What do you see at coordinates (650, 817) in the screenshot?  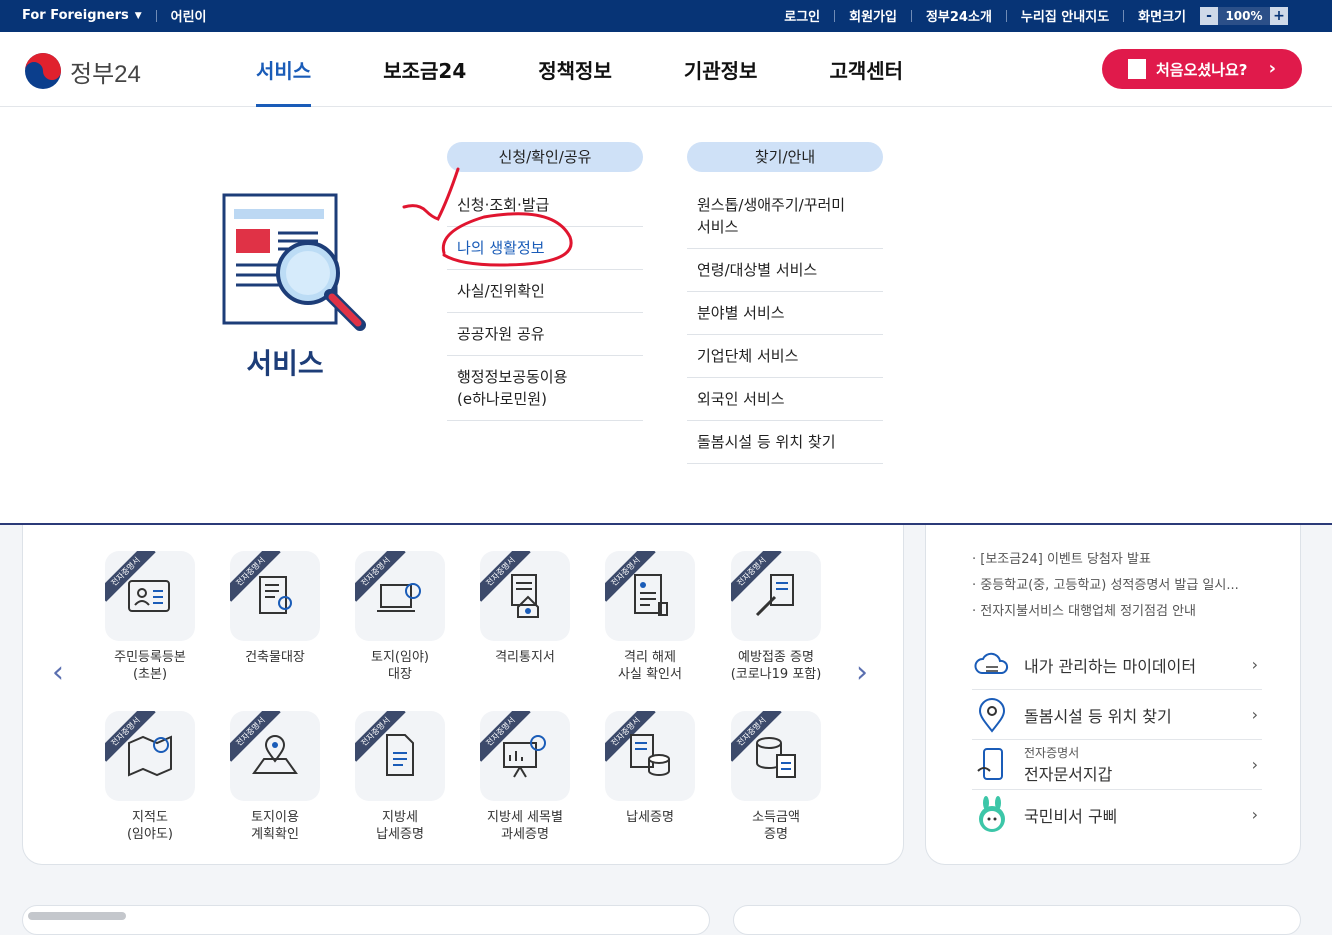 I see `service-label: 납세증명` at bounding box center [650, 817].